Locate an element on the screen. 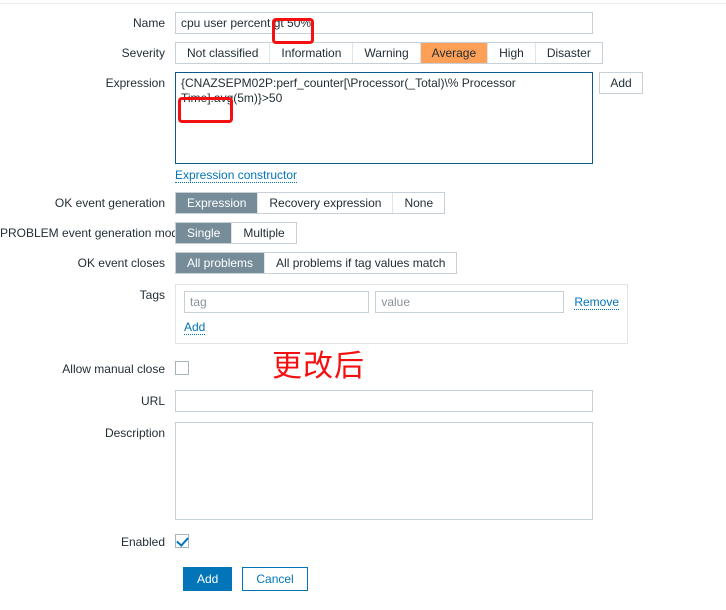 This screenshot has height=610, width=726. form-row-url: URL is located at coordinates (363, 401).